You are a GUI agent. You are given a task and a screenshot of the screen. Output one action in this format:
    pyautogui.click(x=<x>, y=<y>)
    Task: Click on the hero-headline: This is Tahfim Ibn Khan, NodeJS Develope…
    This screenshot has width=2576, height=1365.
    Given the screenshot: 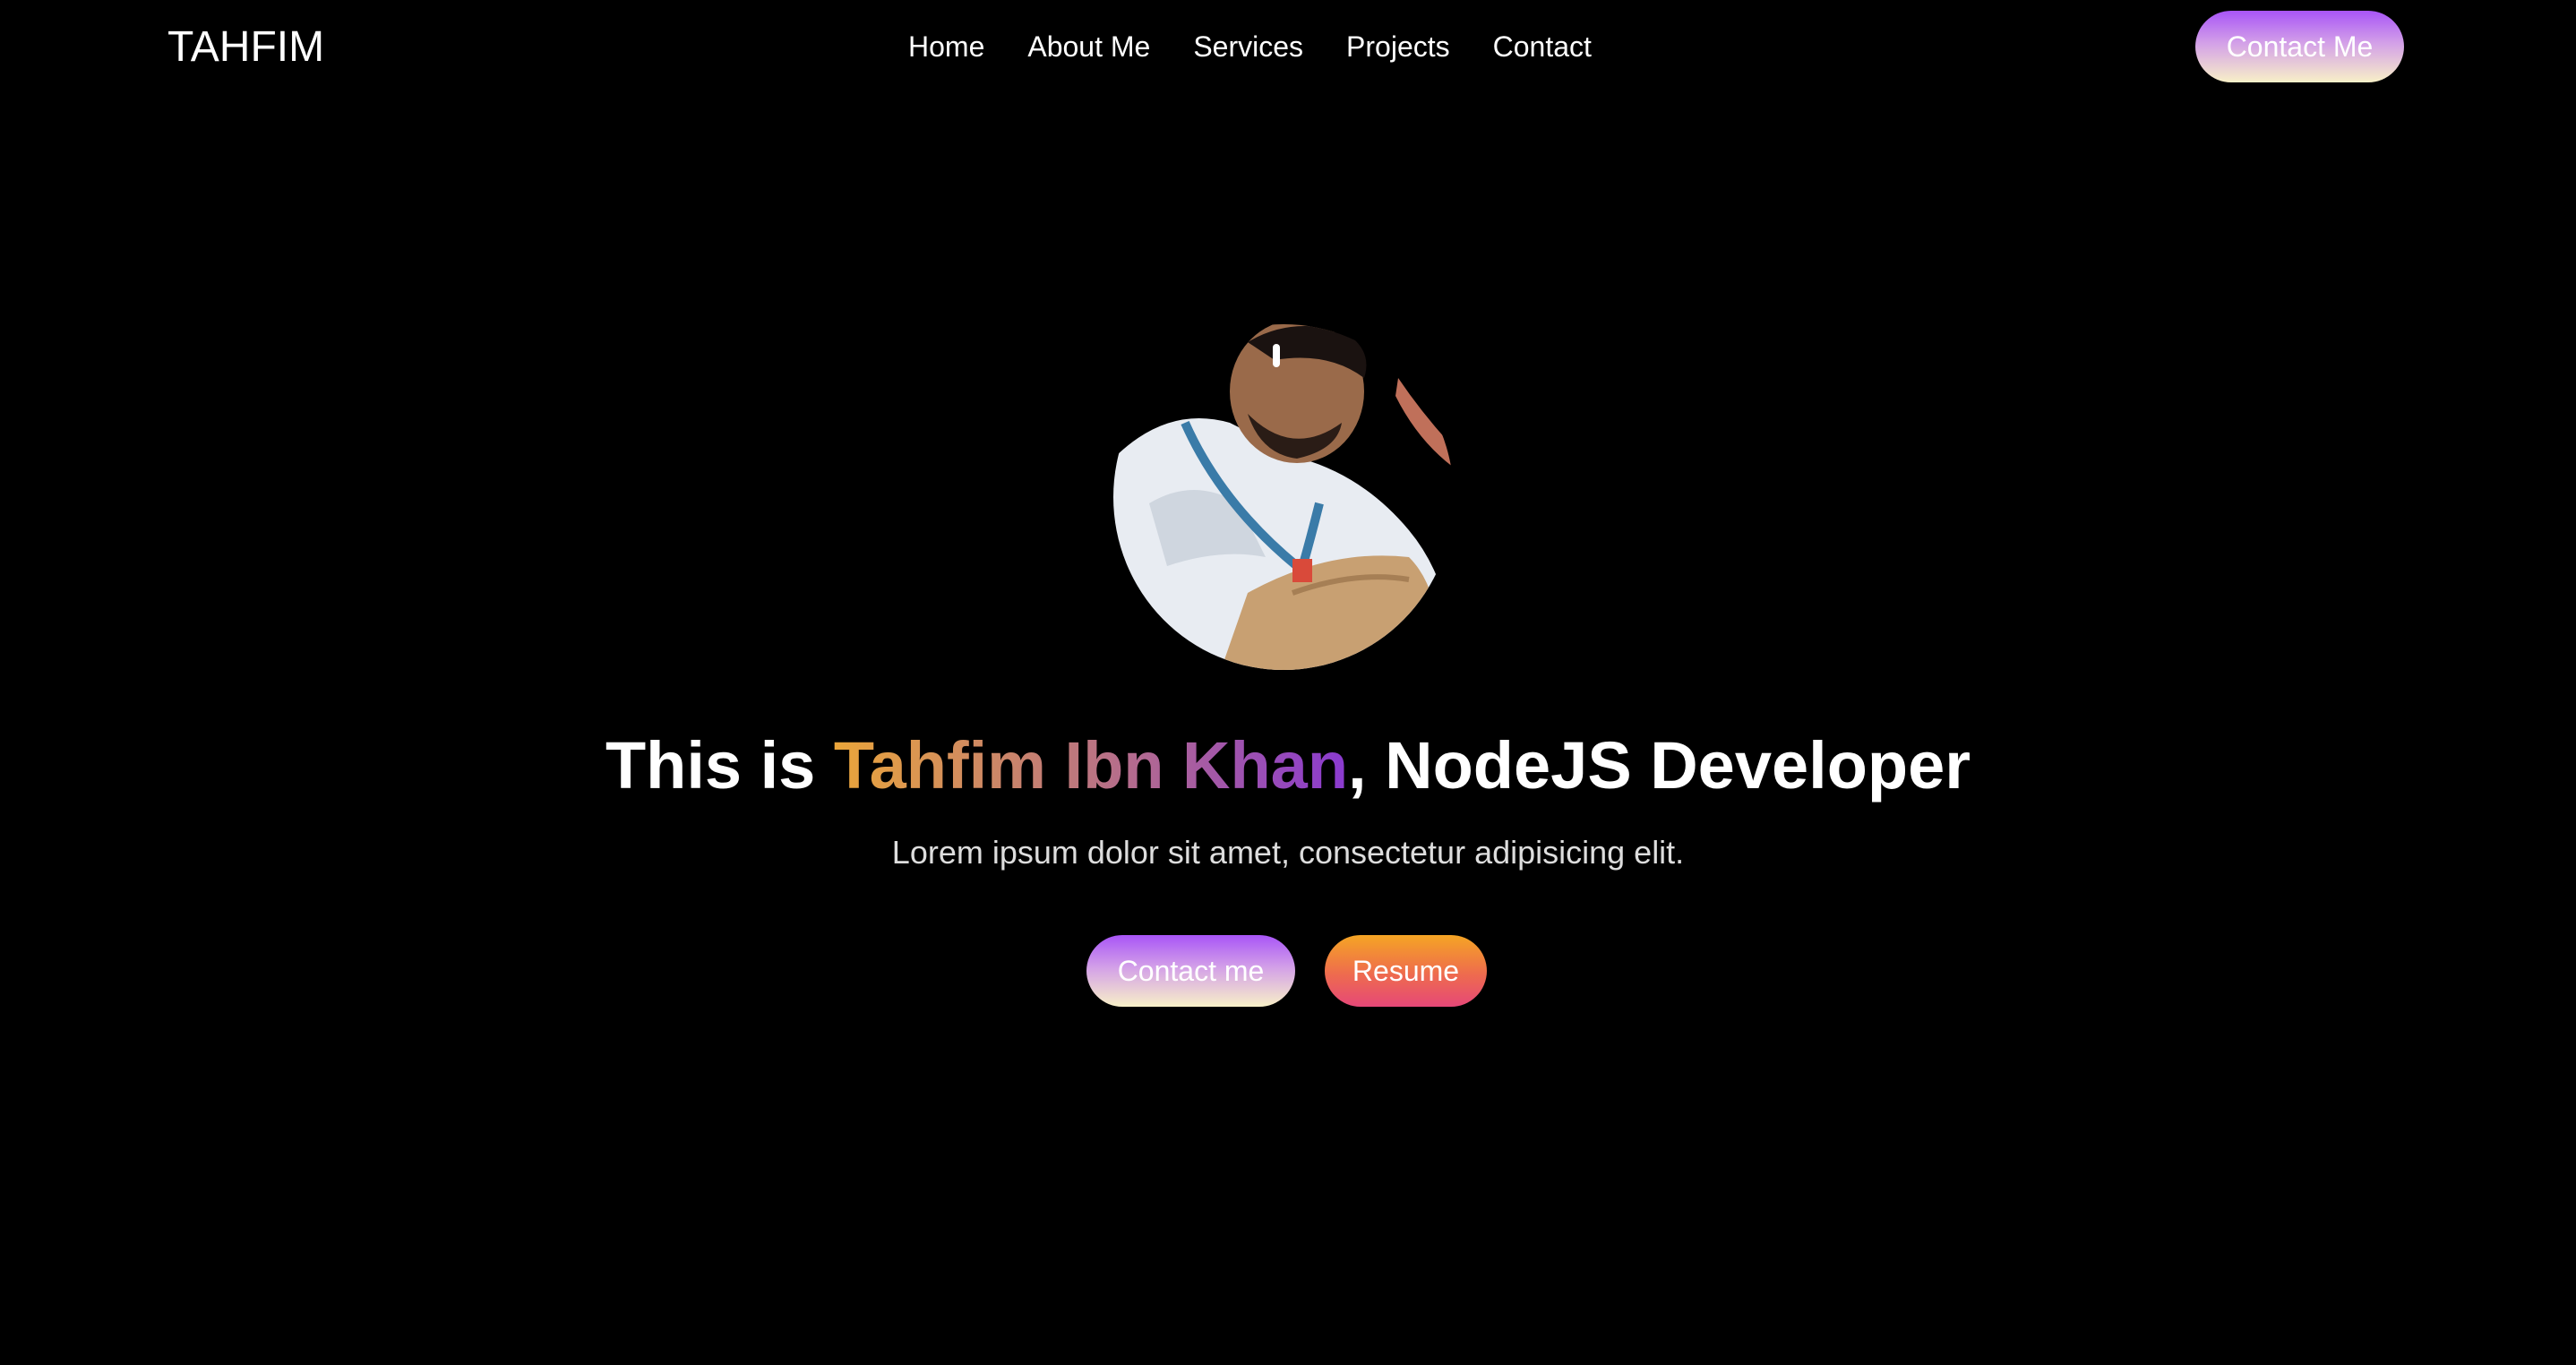 What is the action you would take?
    pyautogui.click(x=1288, y=765)
    